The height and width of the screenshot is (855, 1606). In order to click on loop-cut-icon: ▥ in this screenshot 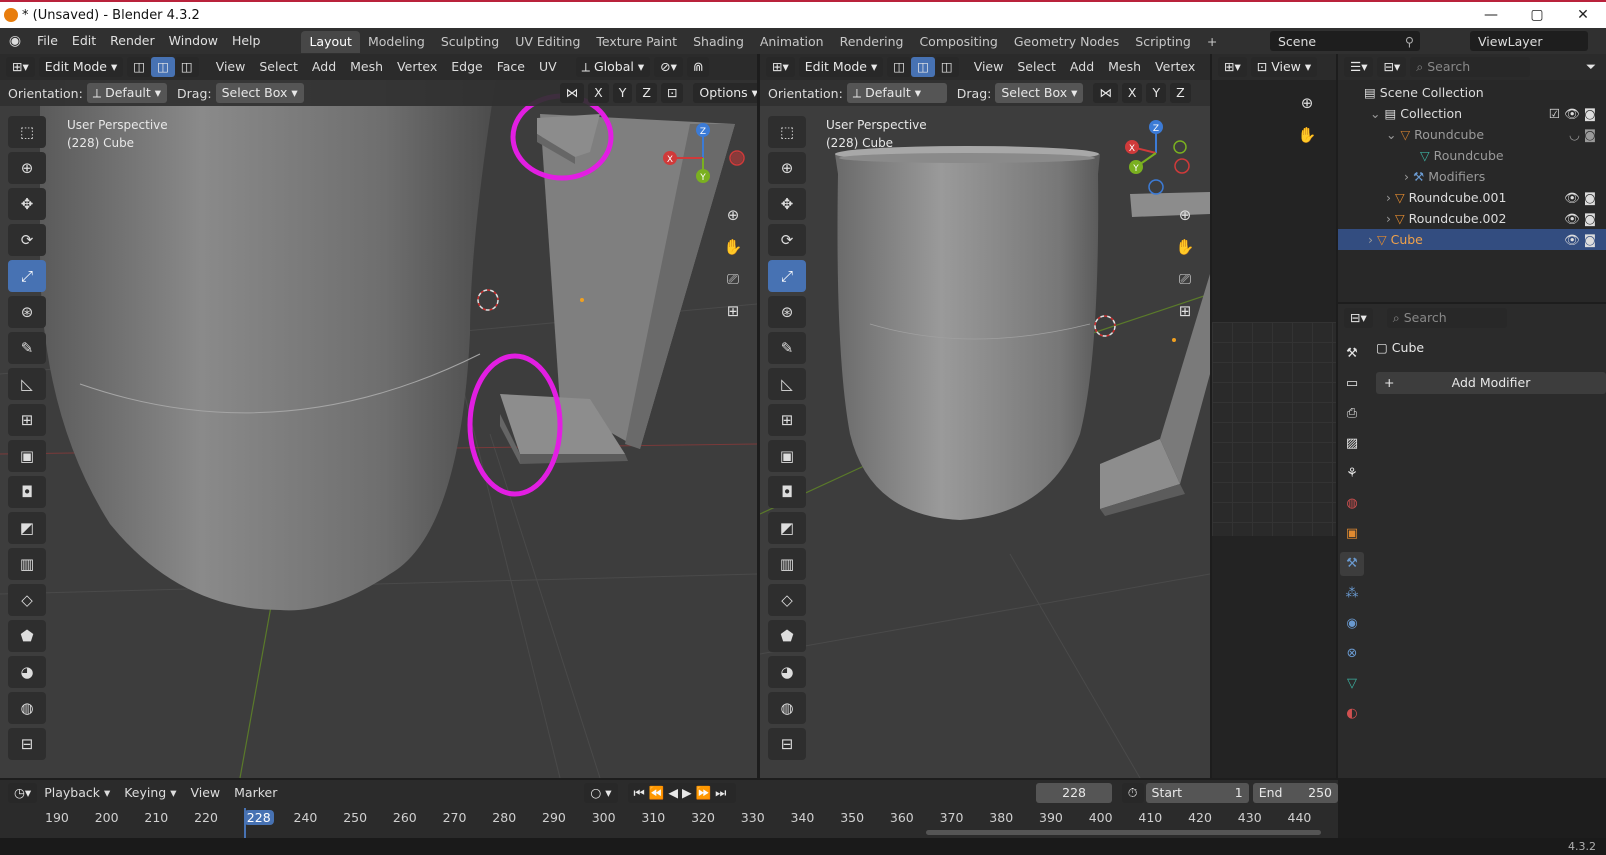, I will do `click(27, 564)`.